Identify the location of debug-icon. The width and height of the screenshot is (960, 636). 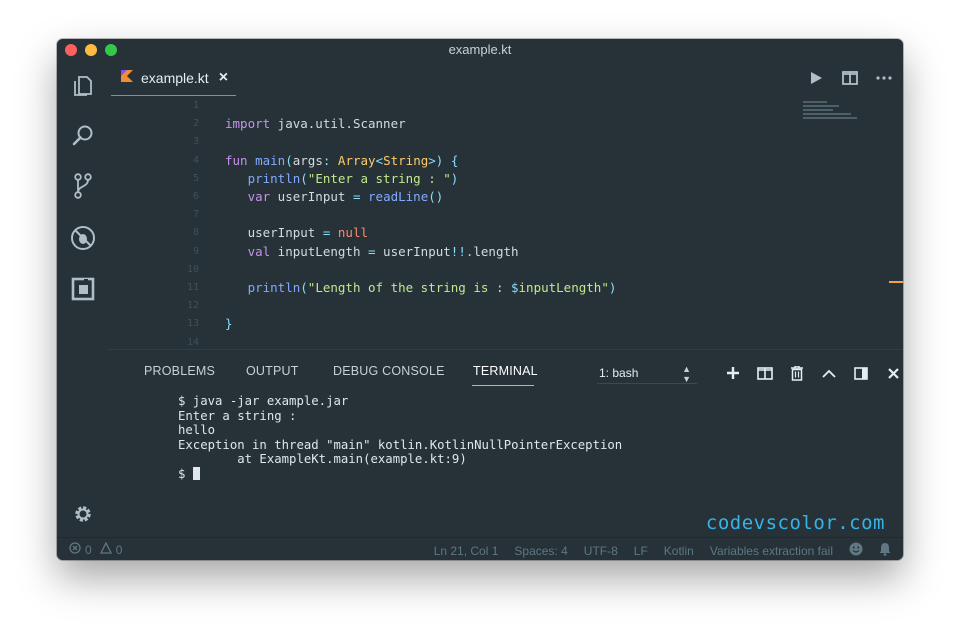
(83, 238).